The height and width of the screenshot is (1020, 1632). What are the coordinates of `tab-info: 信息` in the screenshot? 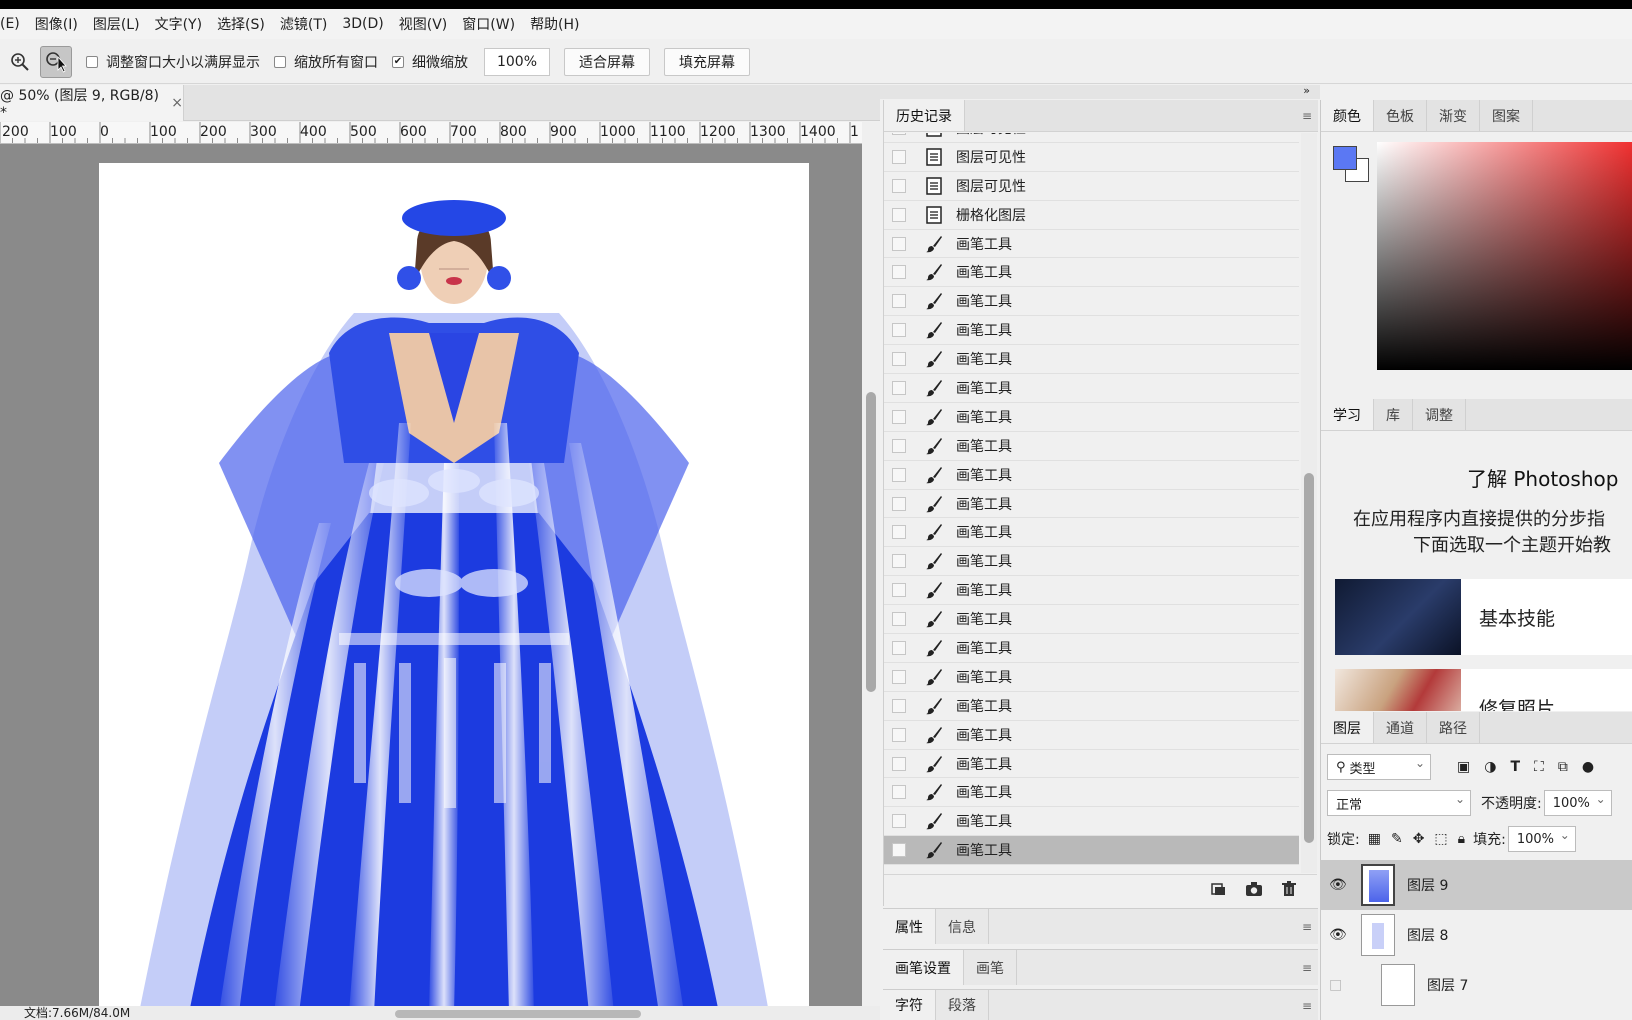 It's located at (962, 926).